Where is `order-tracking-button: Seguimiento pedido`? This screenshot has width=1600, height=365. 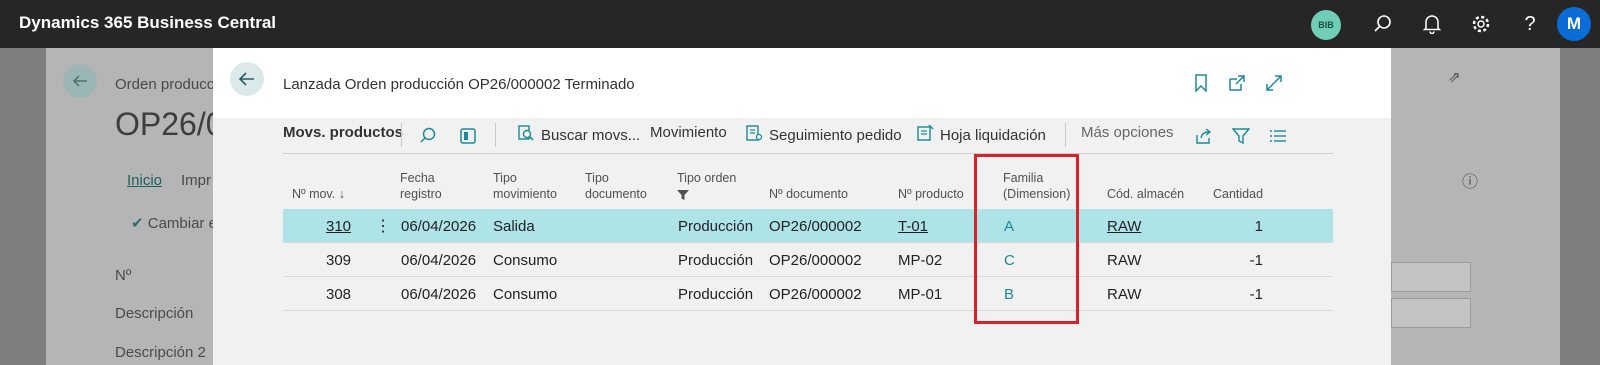
order-tracking-button: Seguimiento pedido is located at coordinates (823, 135).